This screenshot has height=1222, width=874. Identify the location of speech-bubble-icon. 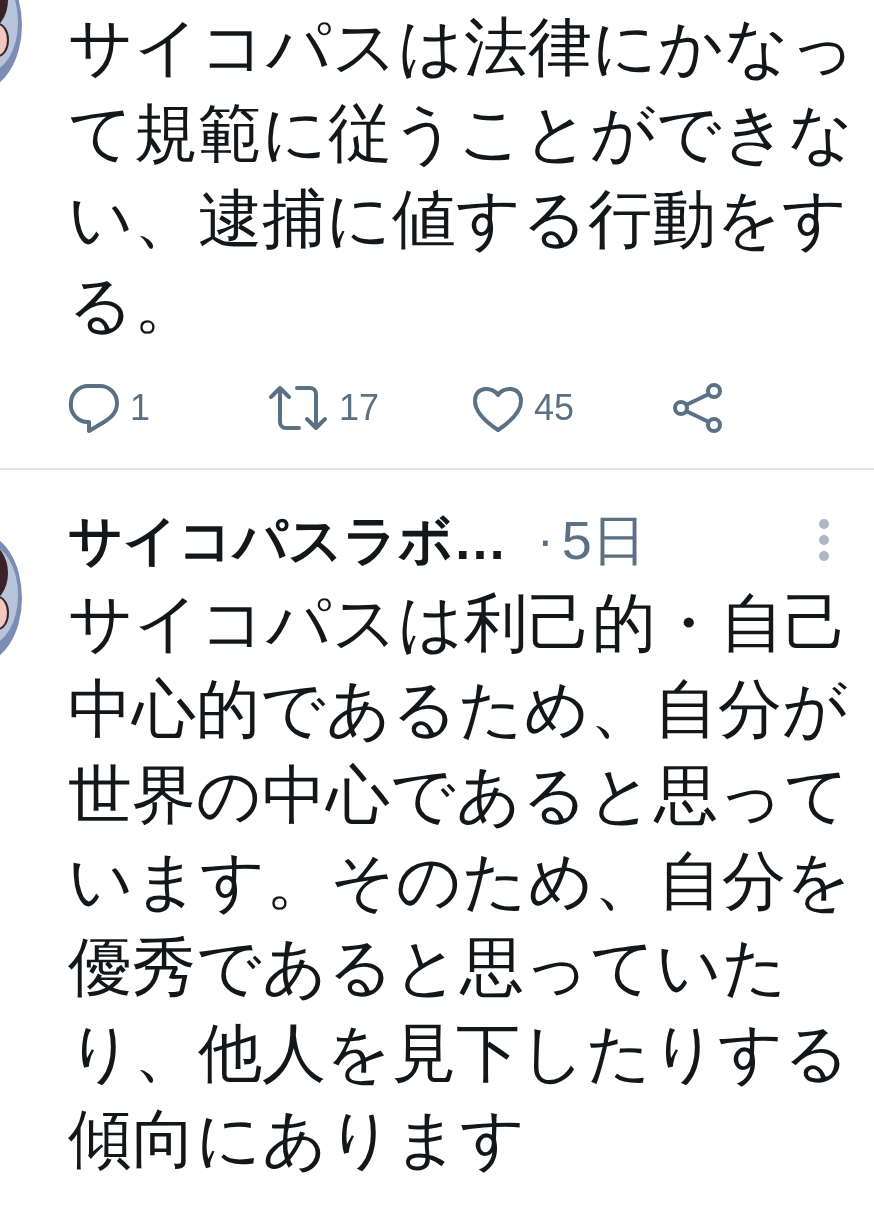
(94, 408).